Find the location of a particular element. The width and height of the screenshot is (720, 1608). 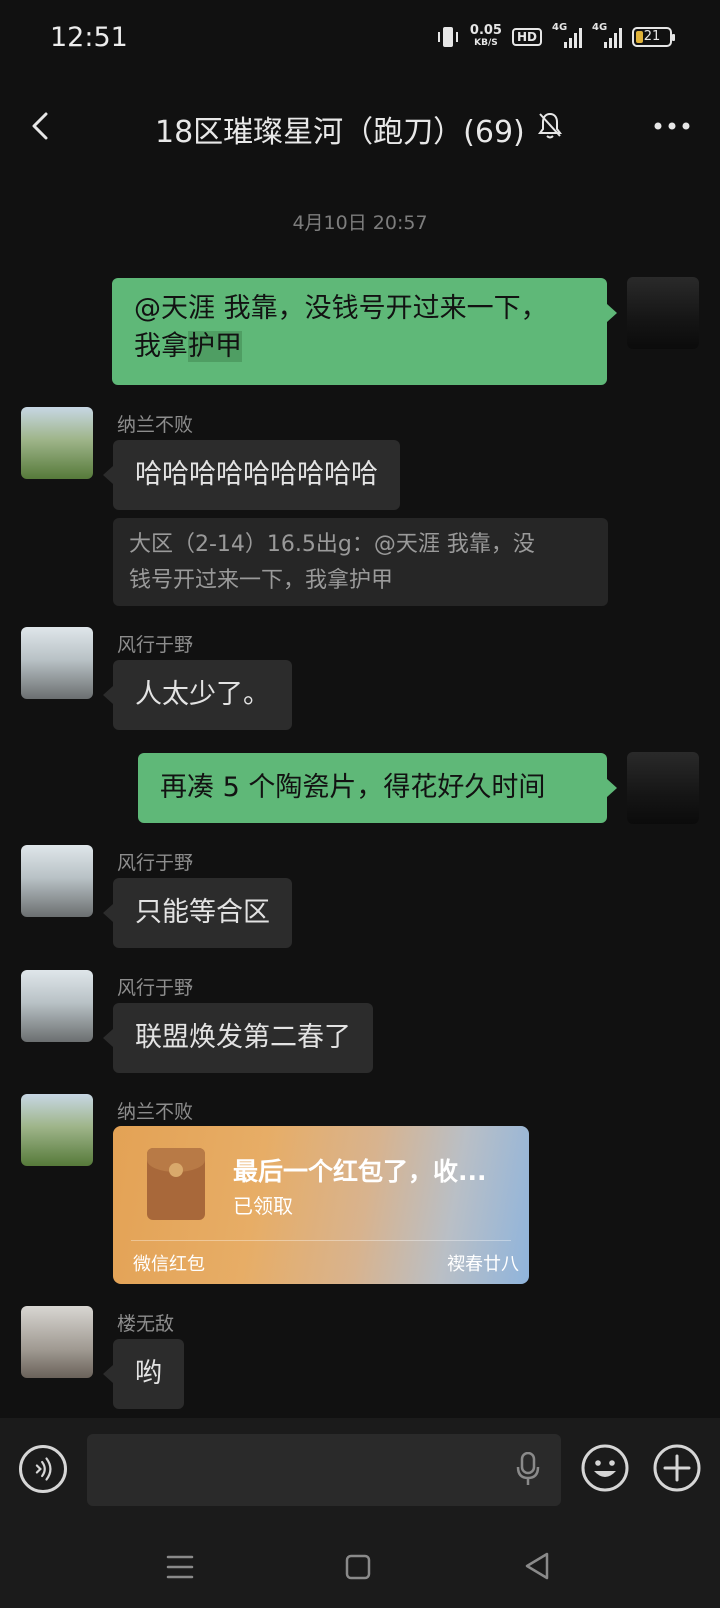

network-speed: 0.05 KB/S is located at coordinates (486, 37).